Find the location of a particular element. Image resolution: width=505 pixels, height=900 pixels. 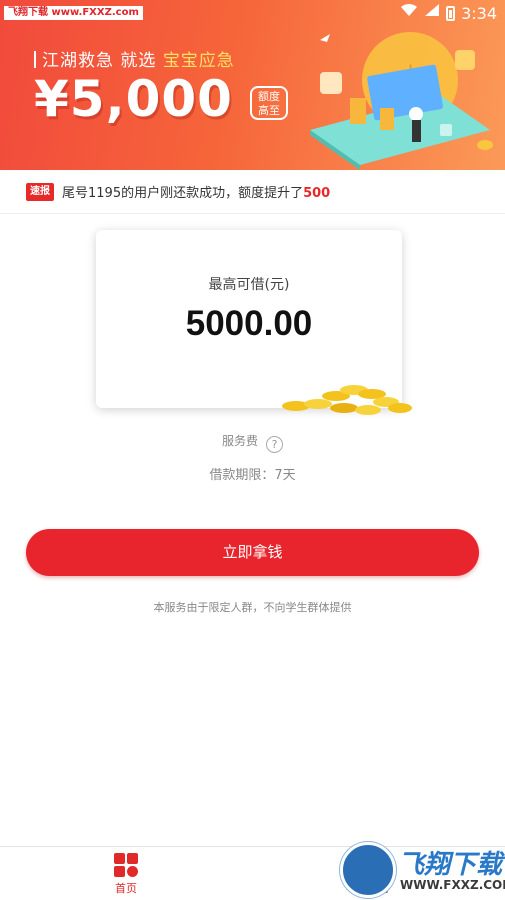

get-money-button: 立即拿钱 is located at coordinates (252, 552).